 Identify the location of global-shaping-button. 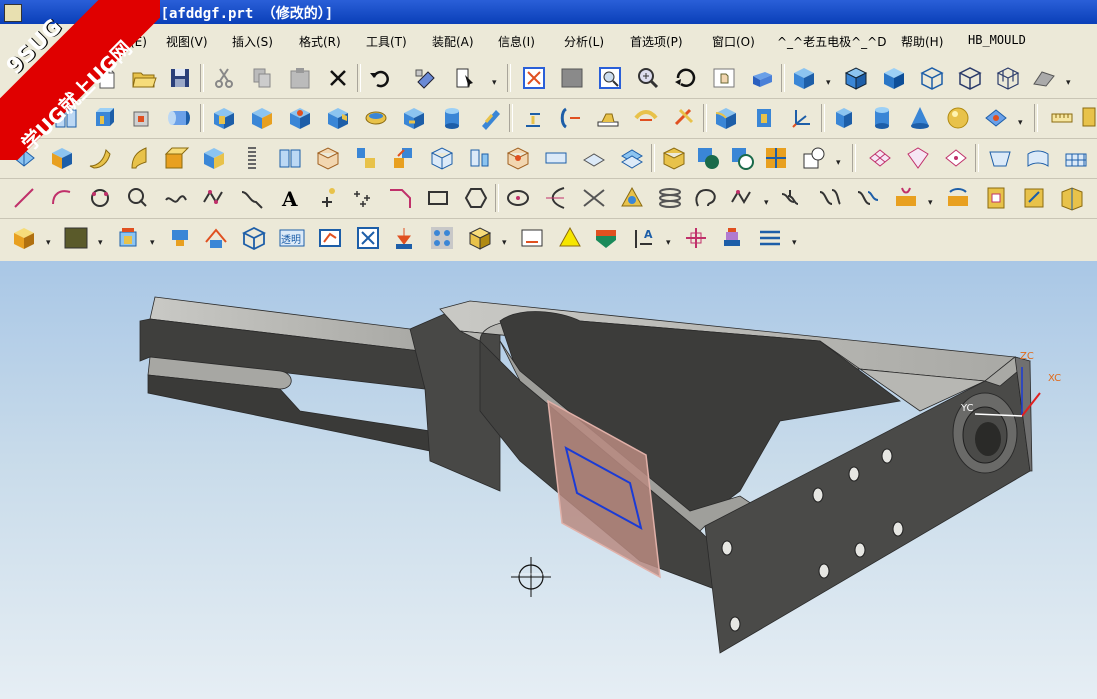
(1038, 158).